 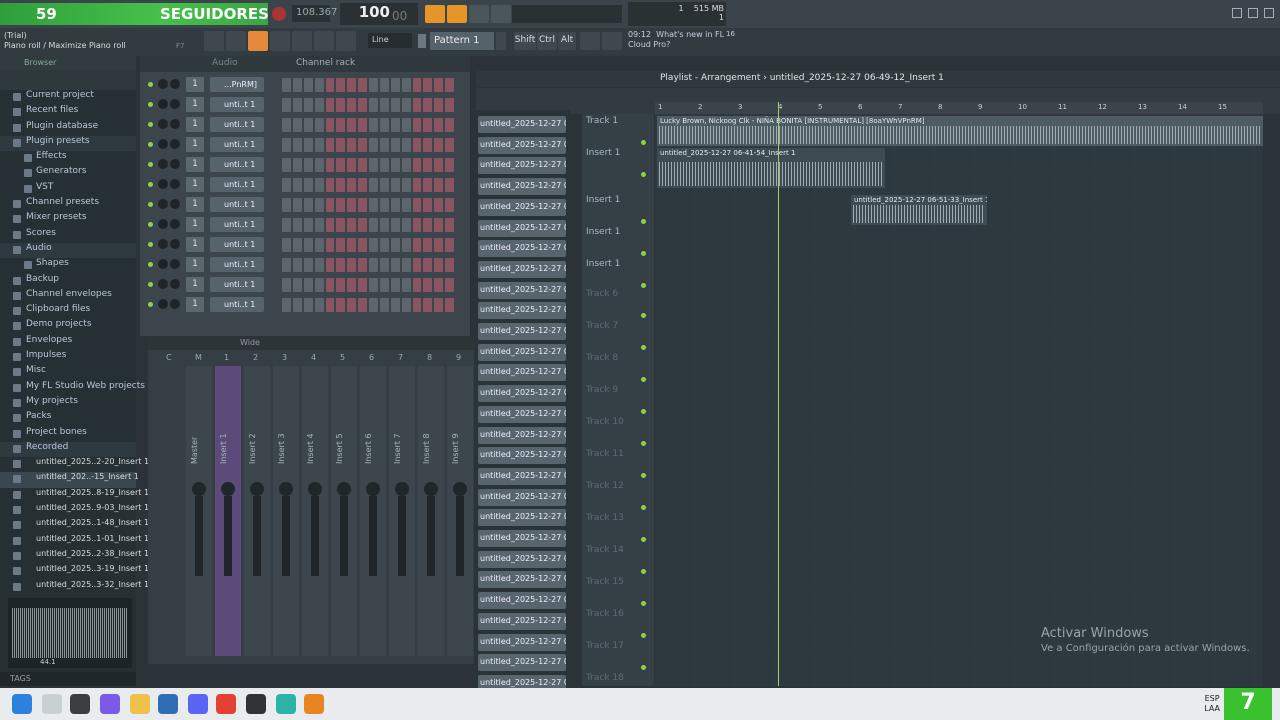 I want to click on browser-item: Misc, so click(x=68, y=372).